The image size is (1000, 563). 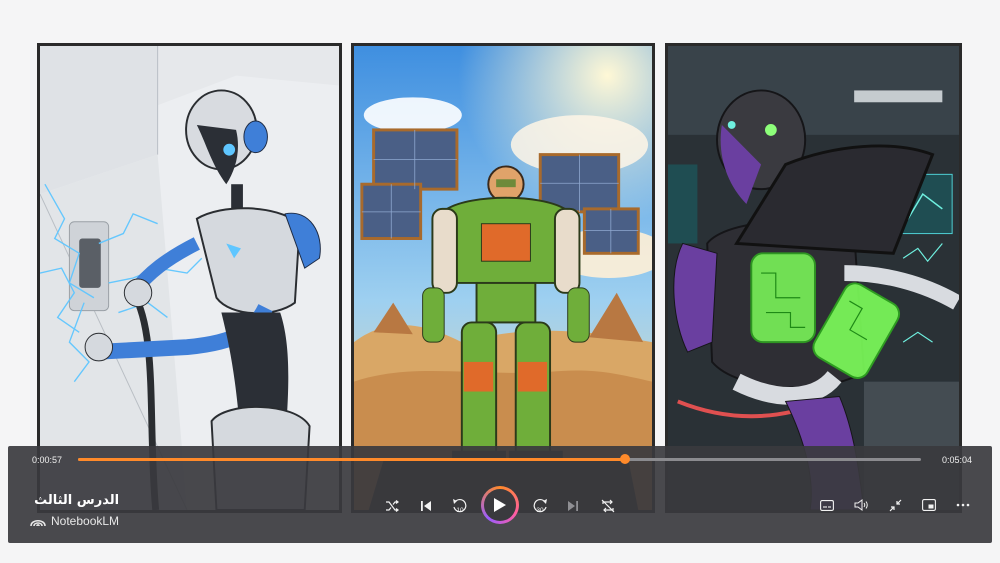 I want to click on notebooklm-logo-icon, so click(x=38, y=523).